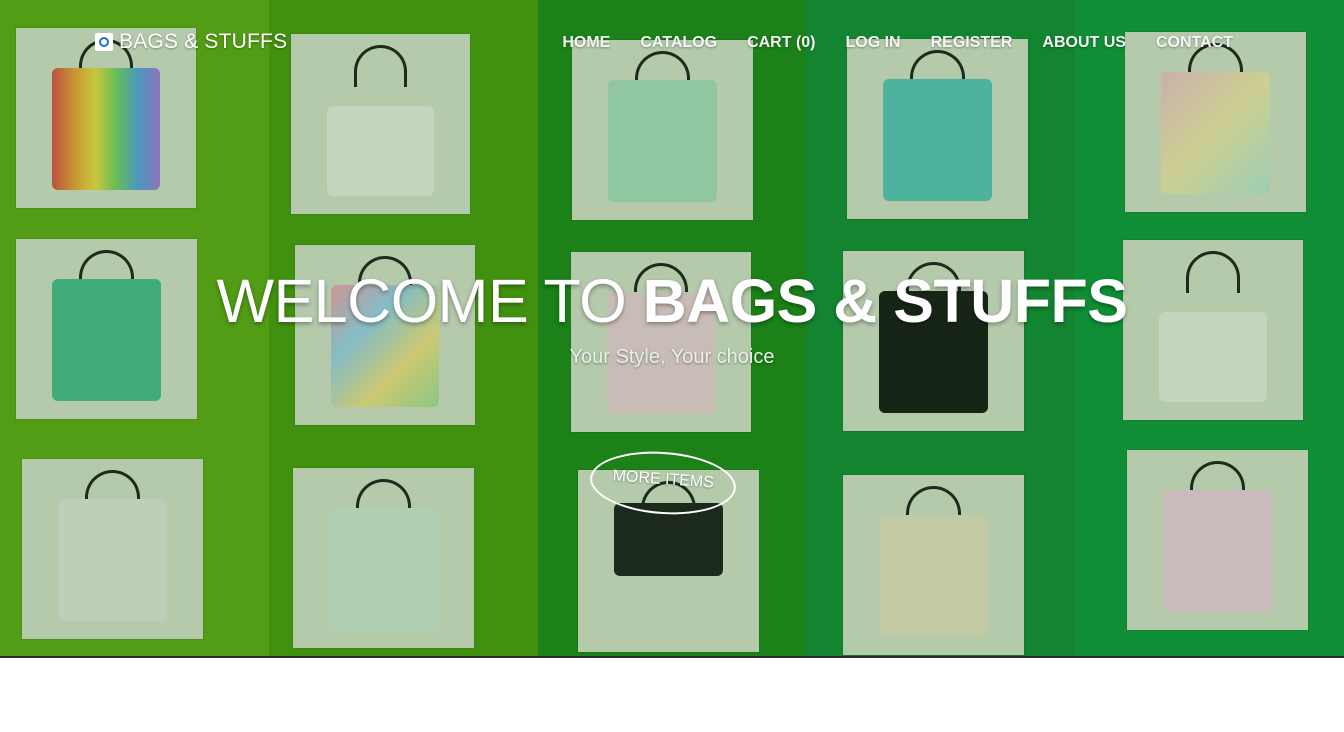  Describe the element at coordinates (672, 357) in the screenshot. I see `hero-tagline: Your Style, Your choice` at that location.